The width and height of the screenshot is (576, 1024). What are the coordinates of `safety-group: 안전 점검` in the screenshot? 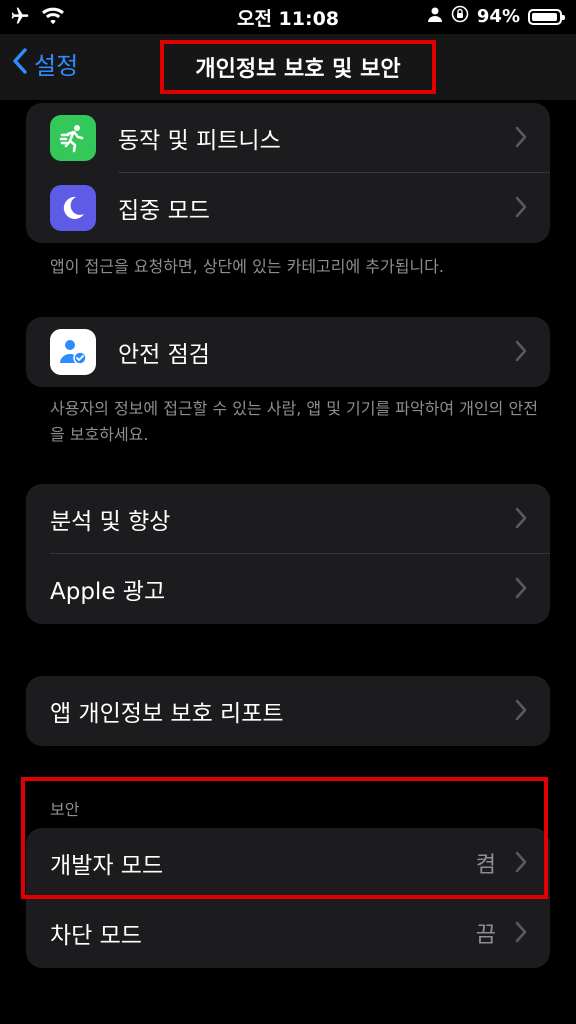 It's located at (288, 352).